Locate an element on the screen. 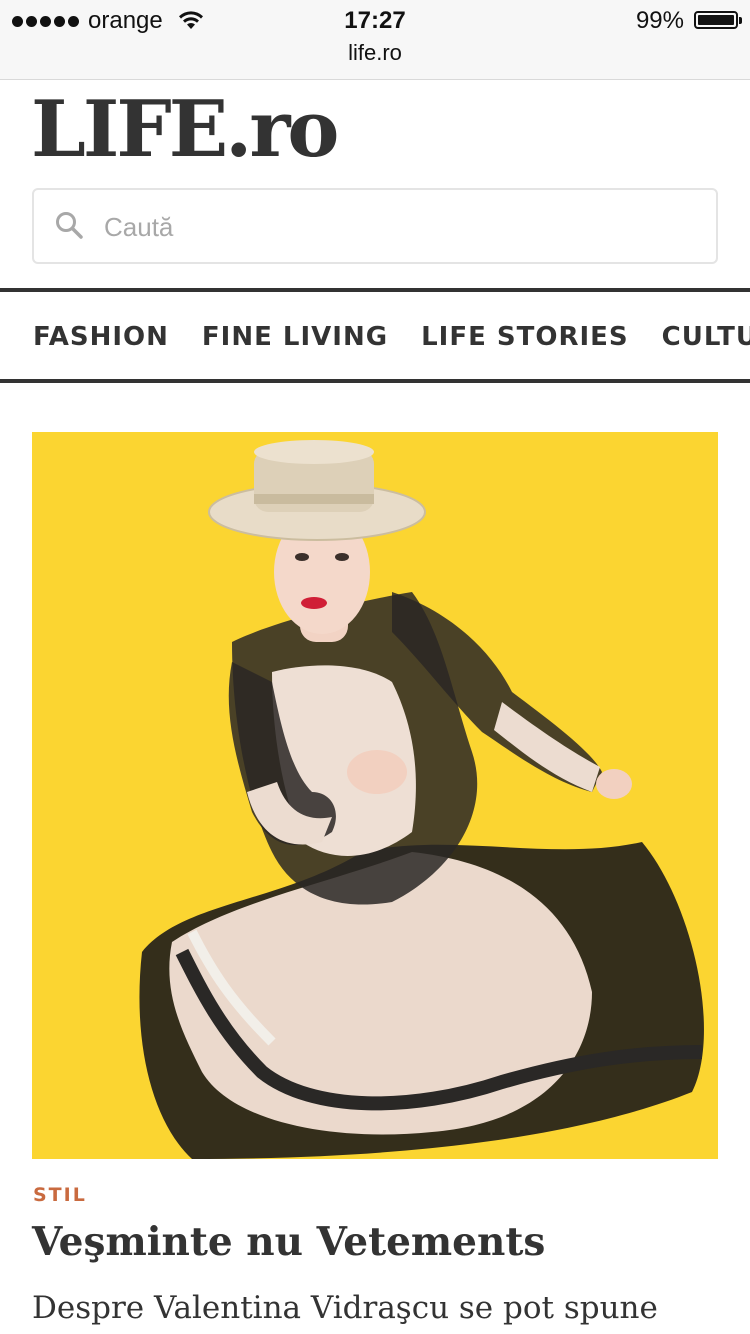  nav-item-life-stories: LIFE STORIES is located at coordinates (525, 337).